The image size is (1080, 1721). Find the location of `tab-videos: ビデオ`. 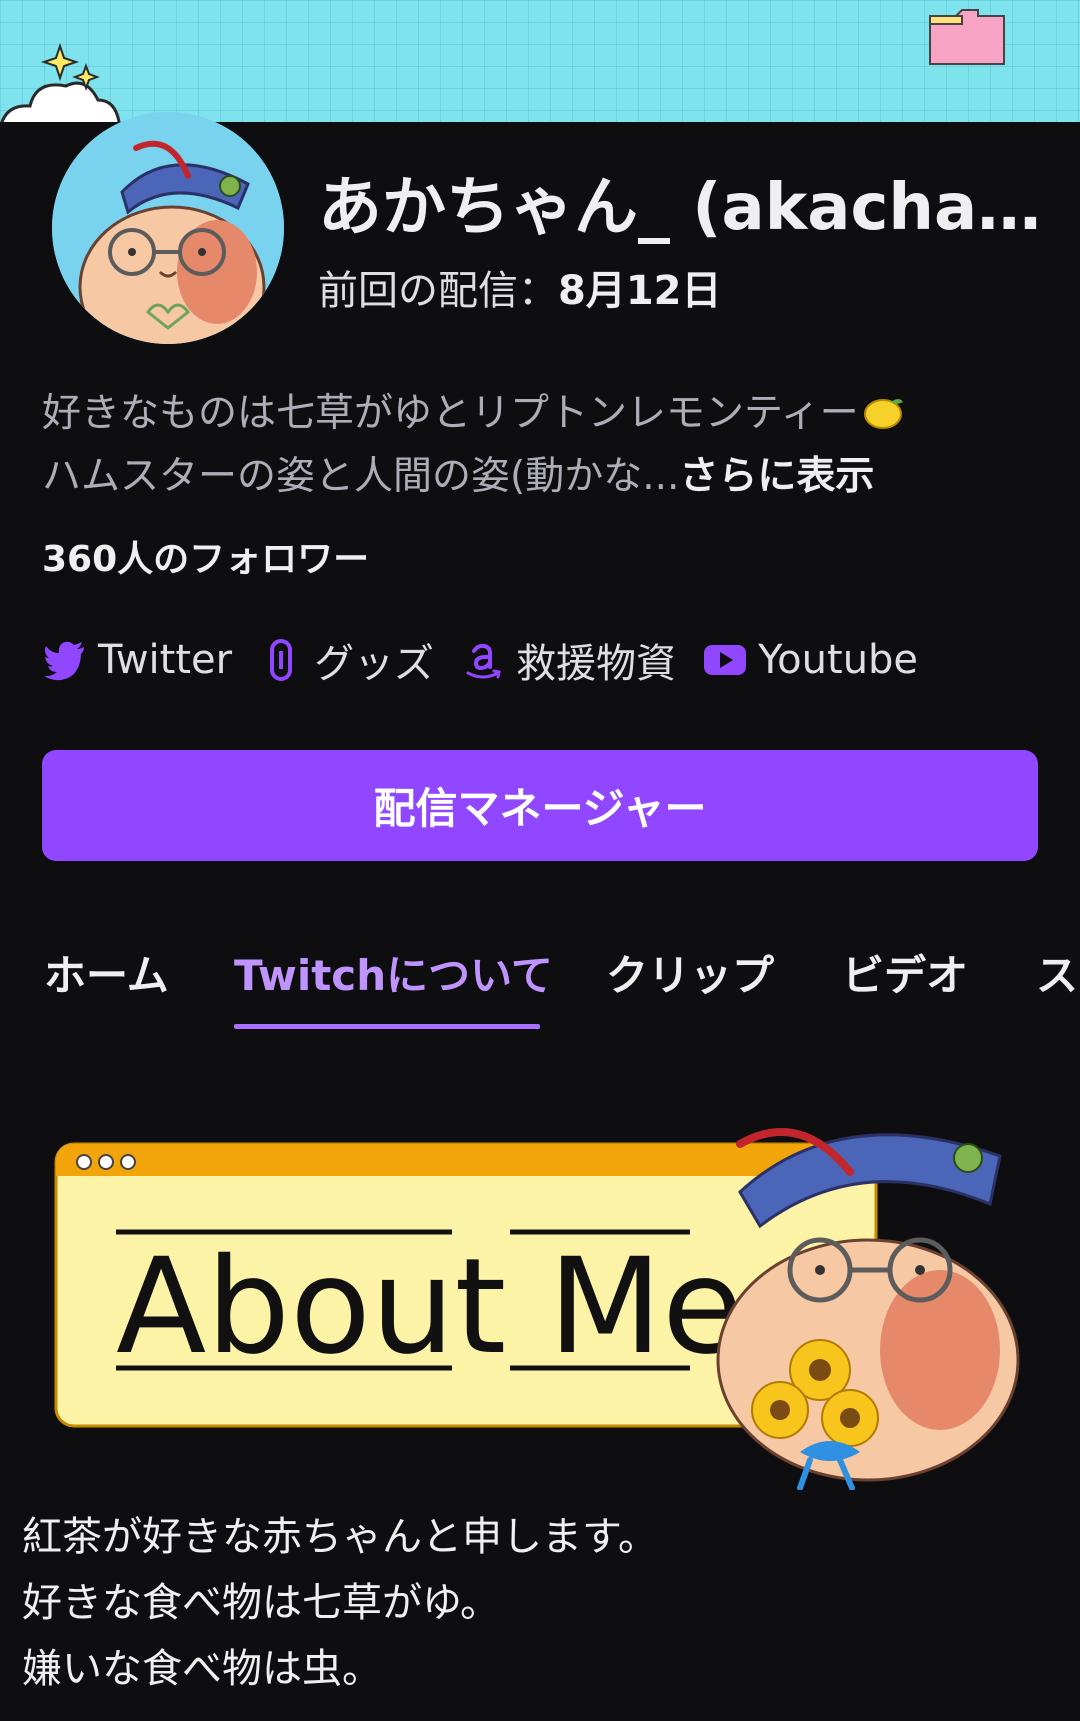

tab-videos: ビデオ is located at coordinates (905, 972).